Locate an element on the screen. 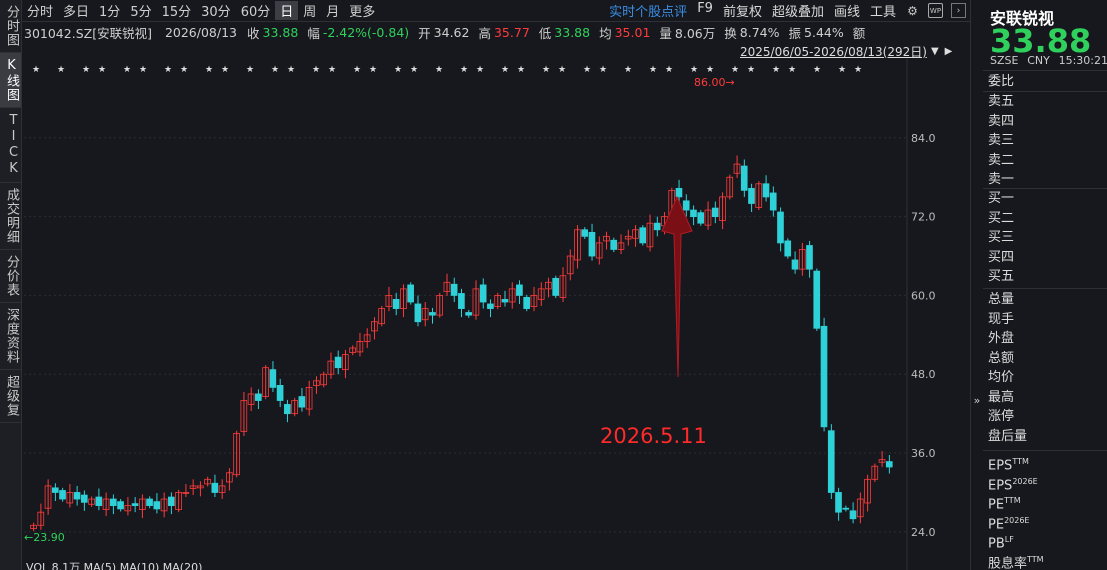  ratio-row: 委比 is located at coordinates (1047, 82).